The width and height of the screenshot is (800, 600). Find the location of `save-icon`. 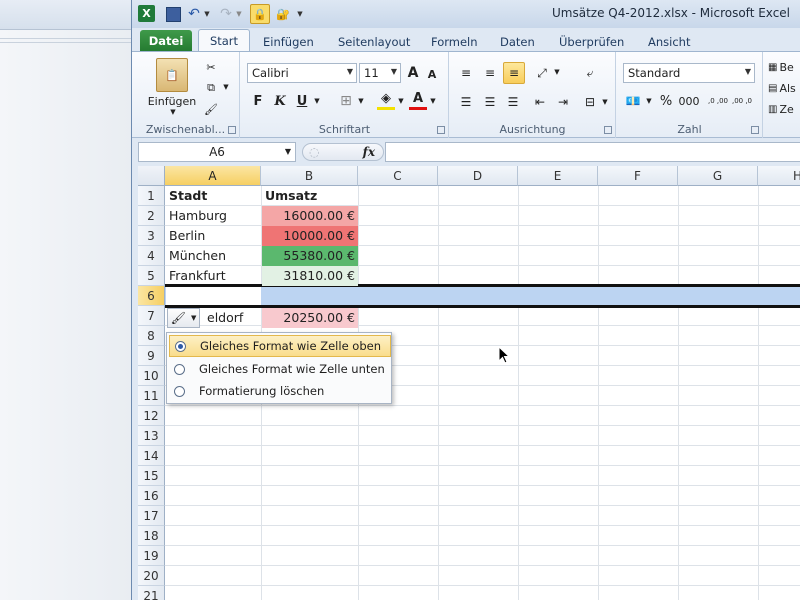

save-icon is located at coordinates (173, 14).